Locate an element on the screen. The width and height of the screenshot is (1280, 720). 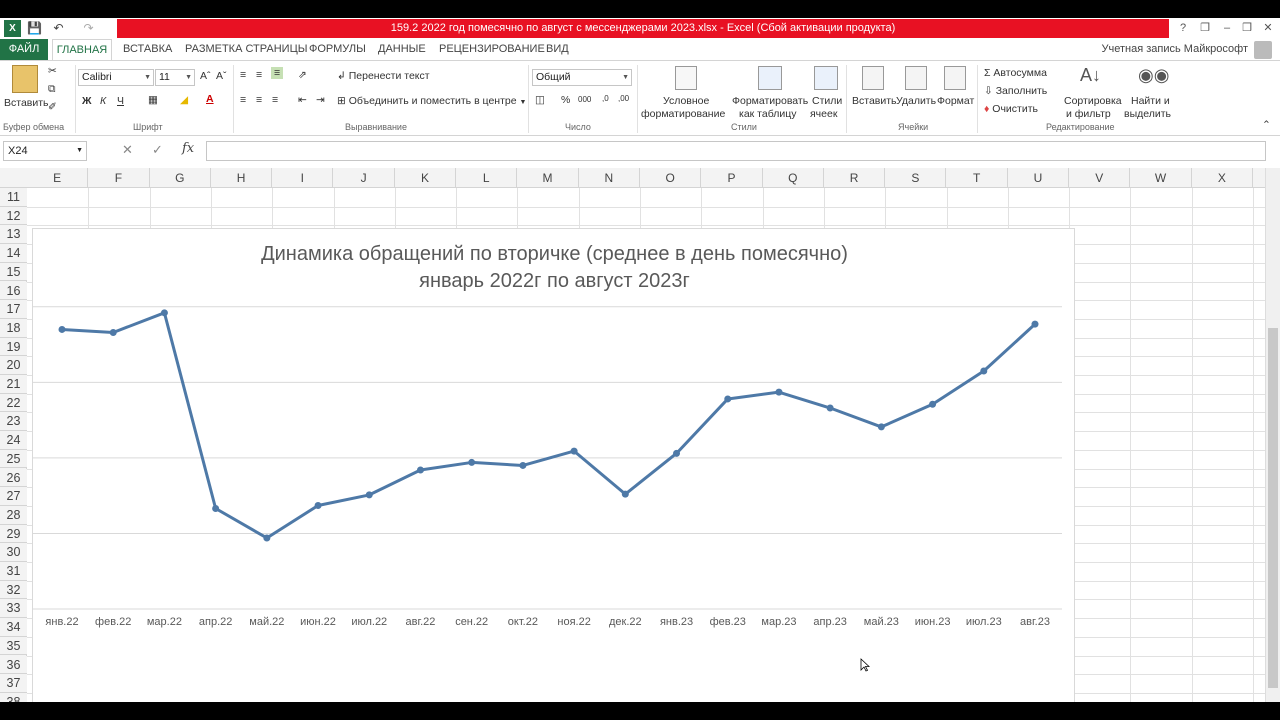
tab-page-layout: РАЗМЕТКА СТРАНИЦЫ is located at coordinates (246, 49).